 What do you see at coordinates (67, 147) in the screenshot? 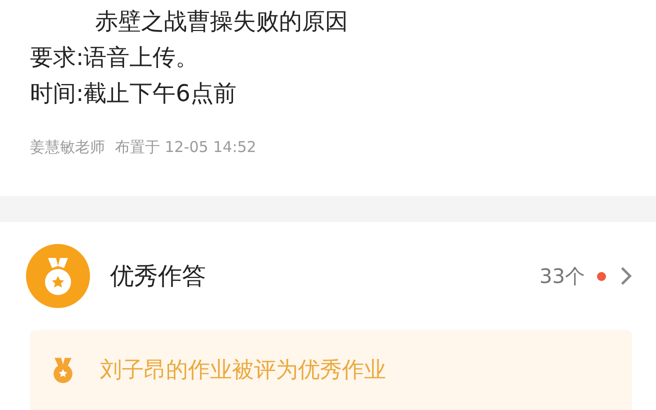
I see `teacher-name: 姜慧敏老师` at bounding box center [67, 147].